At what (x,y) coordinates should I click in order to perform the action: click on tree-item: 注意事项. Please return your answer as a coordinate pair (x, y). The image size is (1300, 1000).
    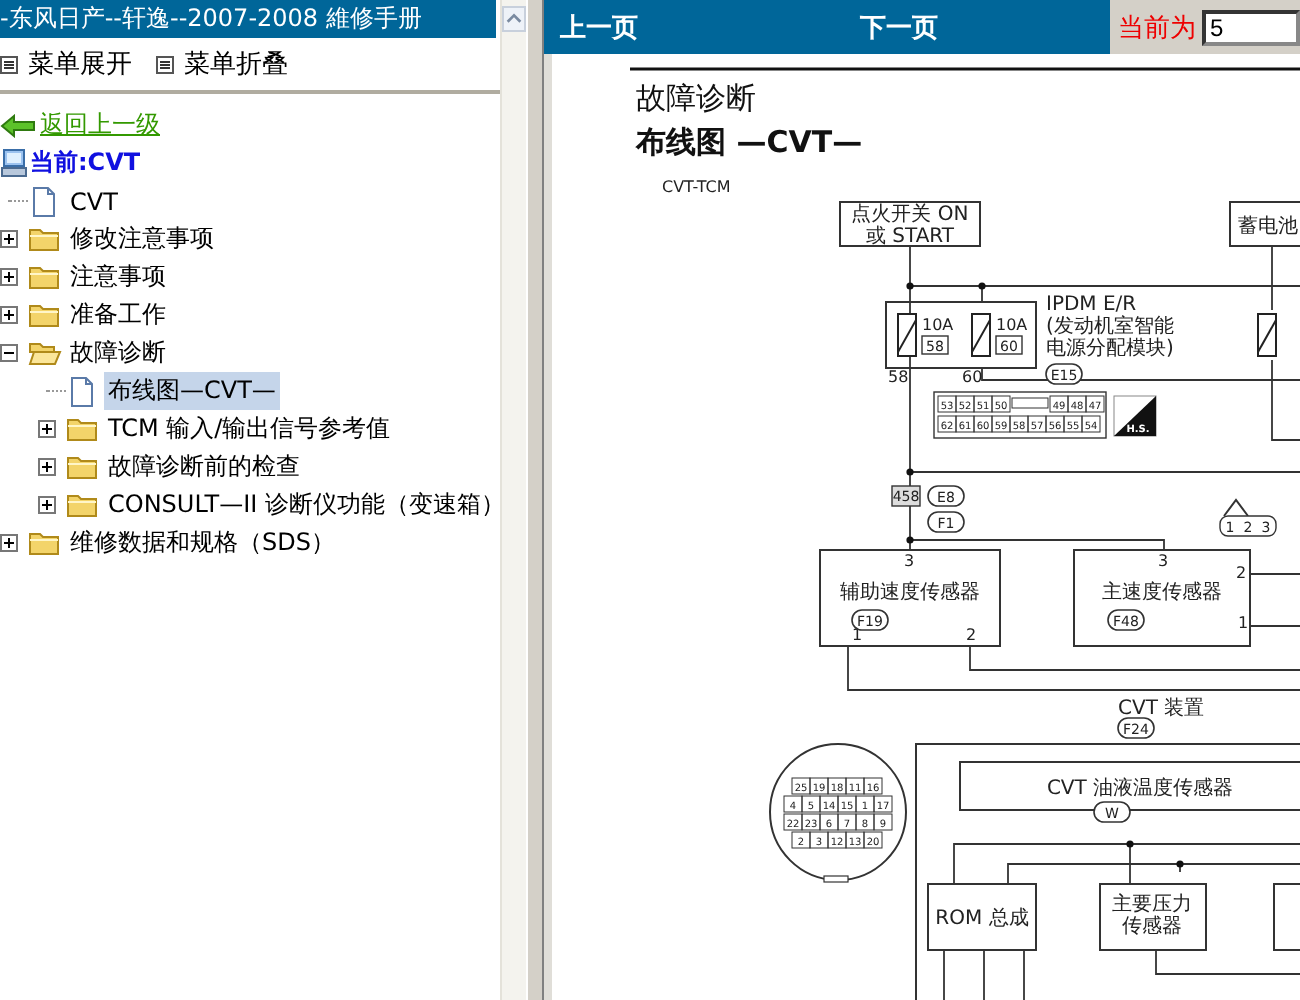
    Looking at the image, I should click on (118, 277).